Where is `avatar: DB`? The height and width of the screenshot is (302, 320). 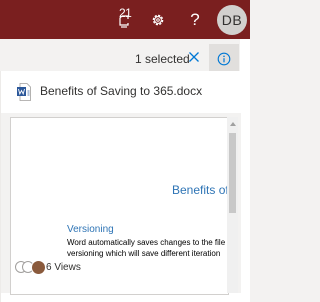
avatar: DB is located at coordinates (232, 20).